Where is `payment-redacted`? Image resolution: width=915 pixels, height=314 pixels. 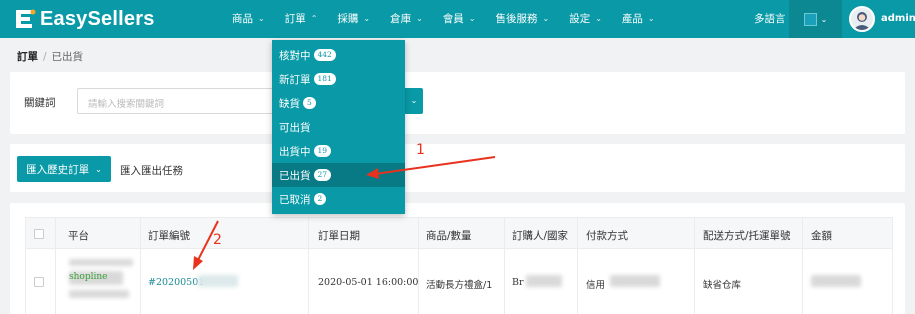
payment-redacted is located at coordinates (635, 281).